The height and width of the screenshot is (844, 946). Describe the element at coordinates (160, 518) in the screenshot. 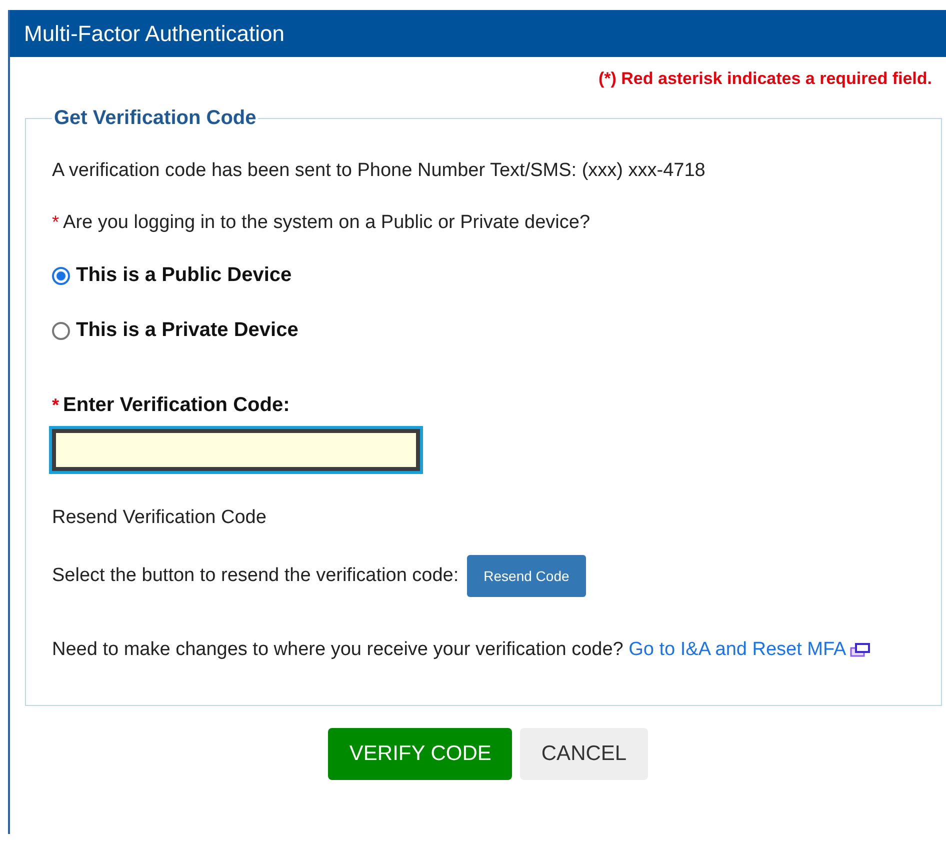

I see `resend-heading: Resend Verification Code` at that location.